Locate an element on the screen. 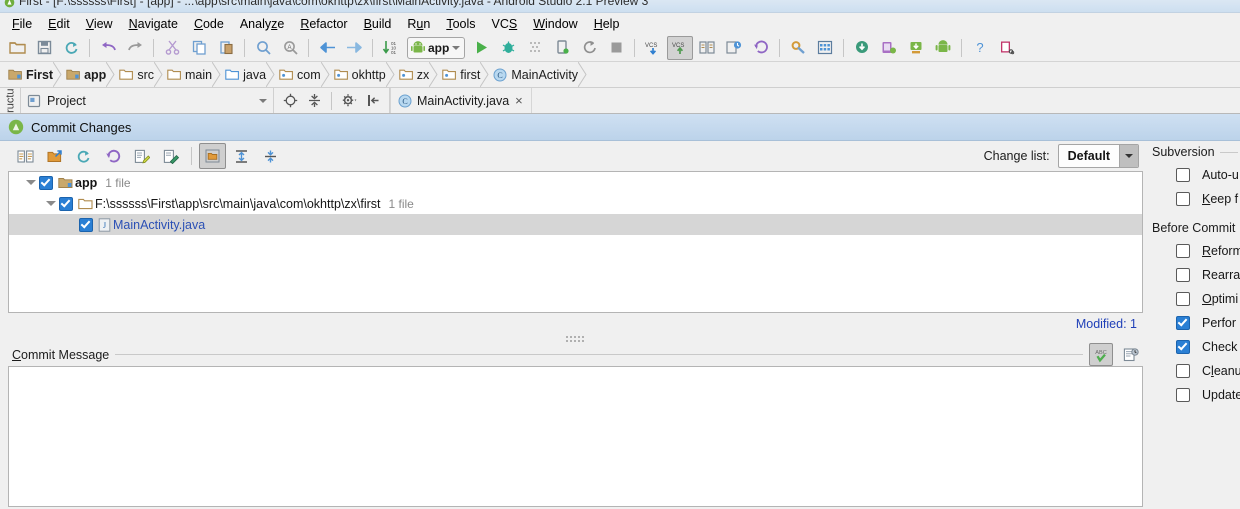  stop-icon is located at coordinates (616, 48).